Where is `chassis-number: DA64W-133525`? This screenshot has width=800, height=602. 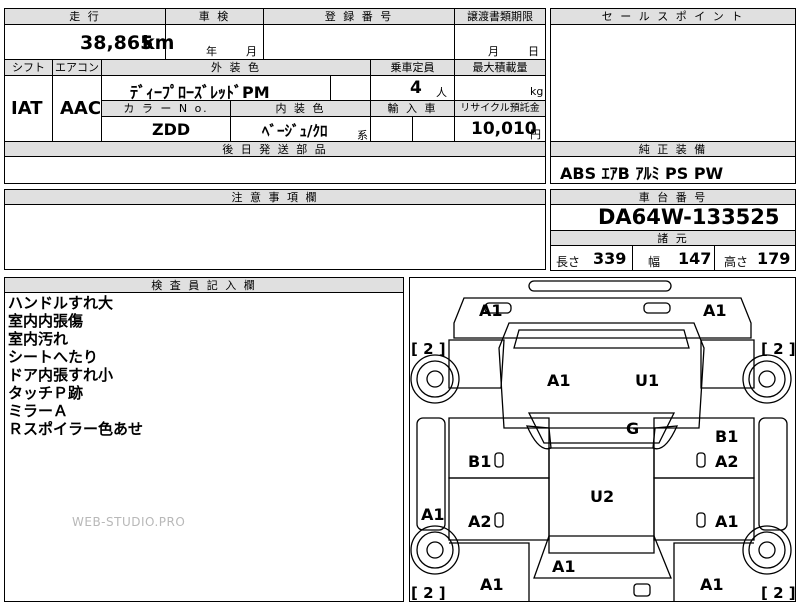
chassis-number: DA64W-133525 is located at coordinates (689, 217).